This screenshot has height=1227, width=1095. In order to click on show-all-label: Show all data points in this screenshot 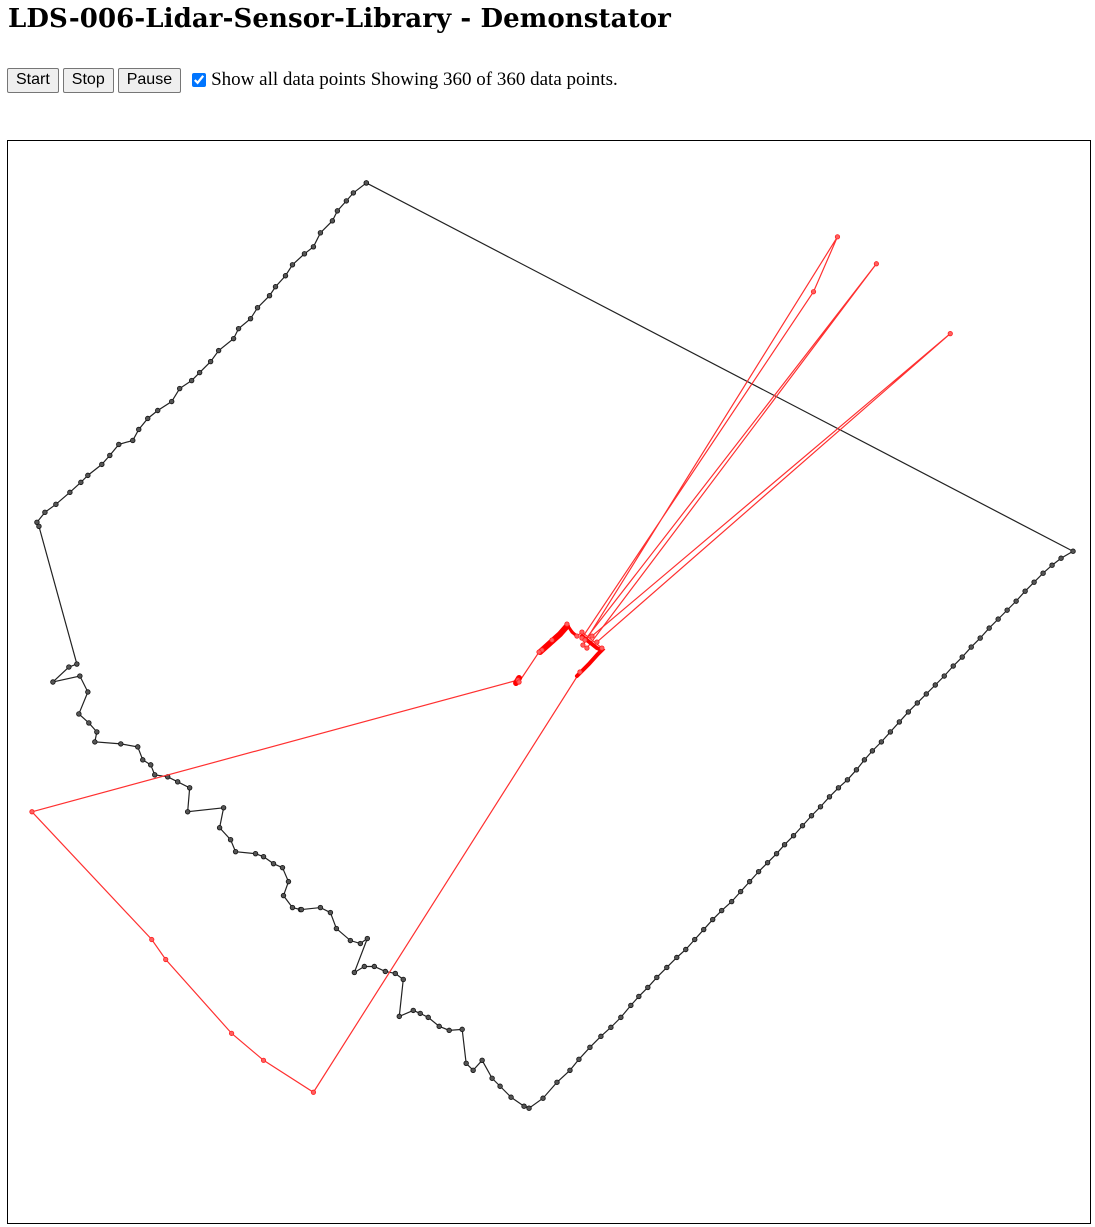, I will do `click(288, 80)`.